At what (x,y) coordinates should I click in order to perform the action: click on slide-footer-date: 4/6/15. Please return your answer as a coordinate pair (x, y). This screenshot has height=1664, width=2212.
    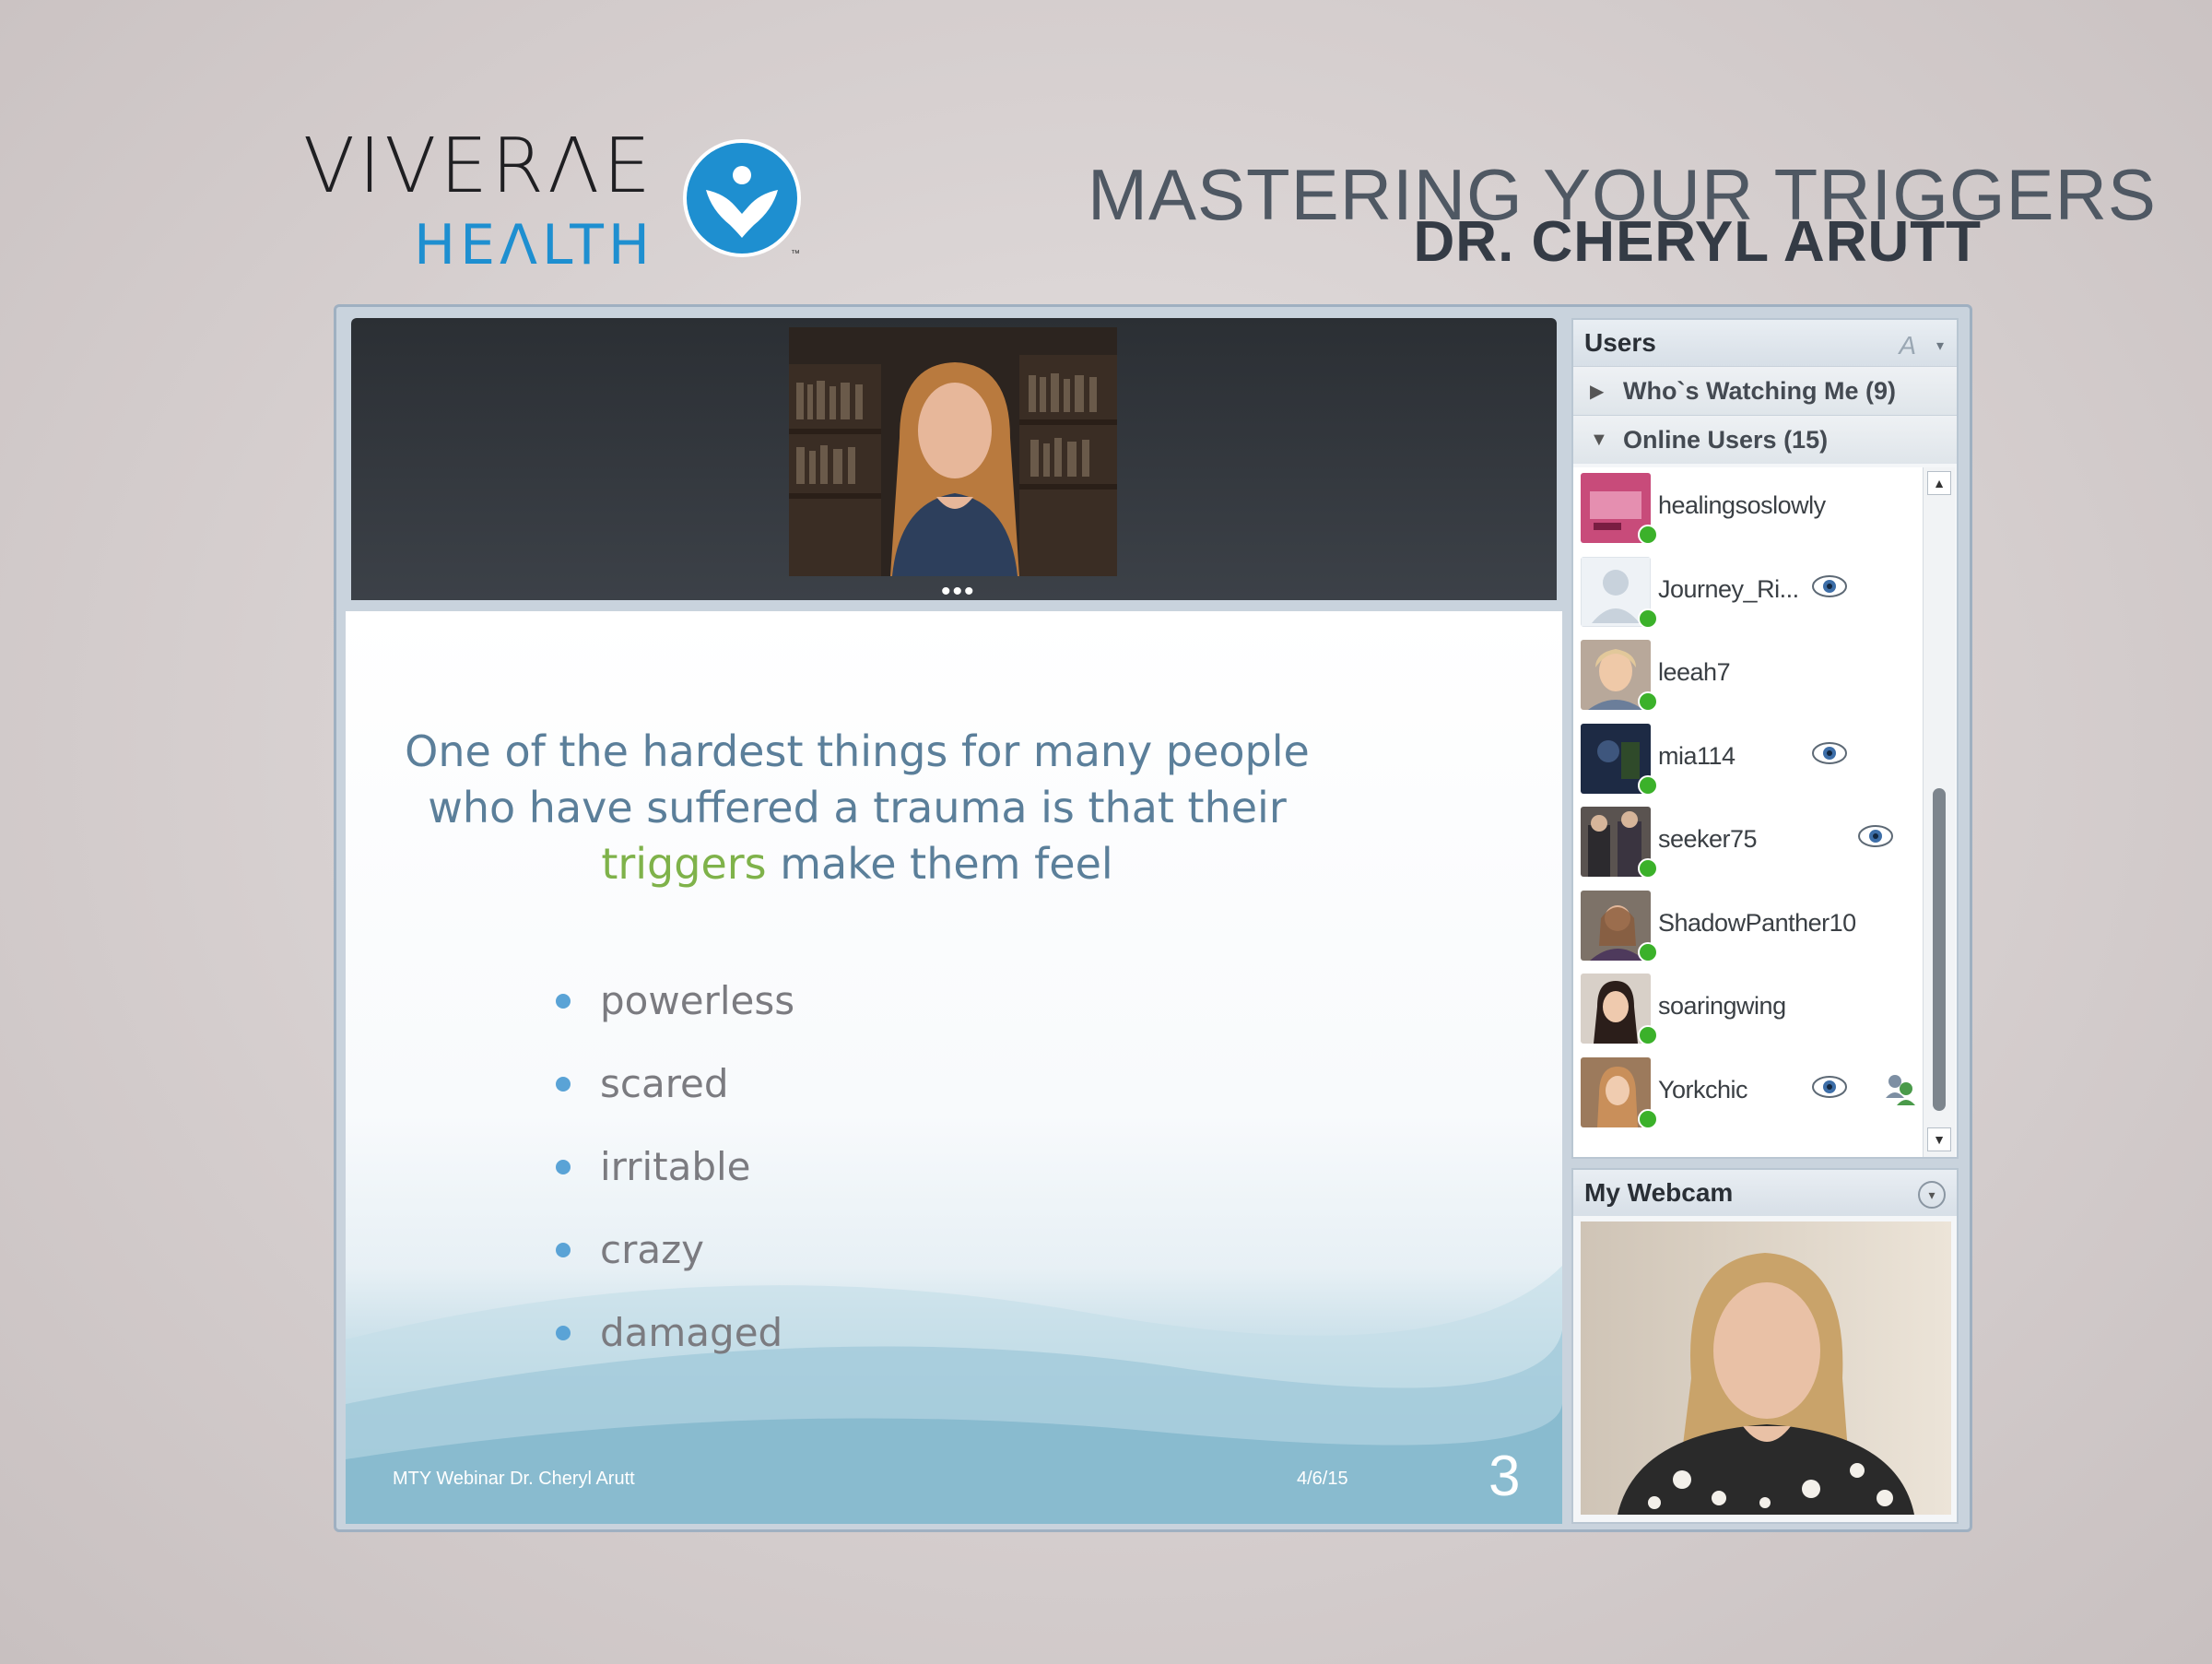
    Looking at the image, I should click on (1322, 1479).